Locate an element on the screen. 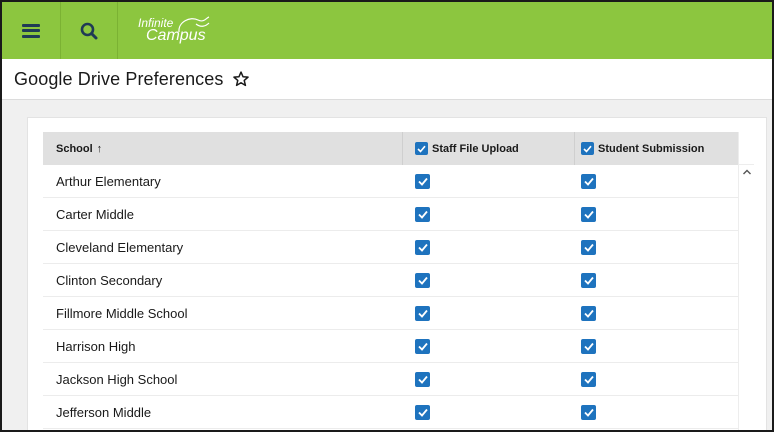  scroll-up-arrow-icon is located at coordinates (747, 172).